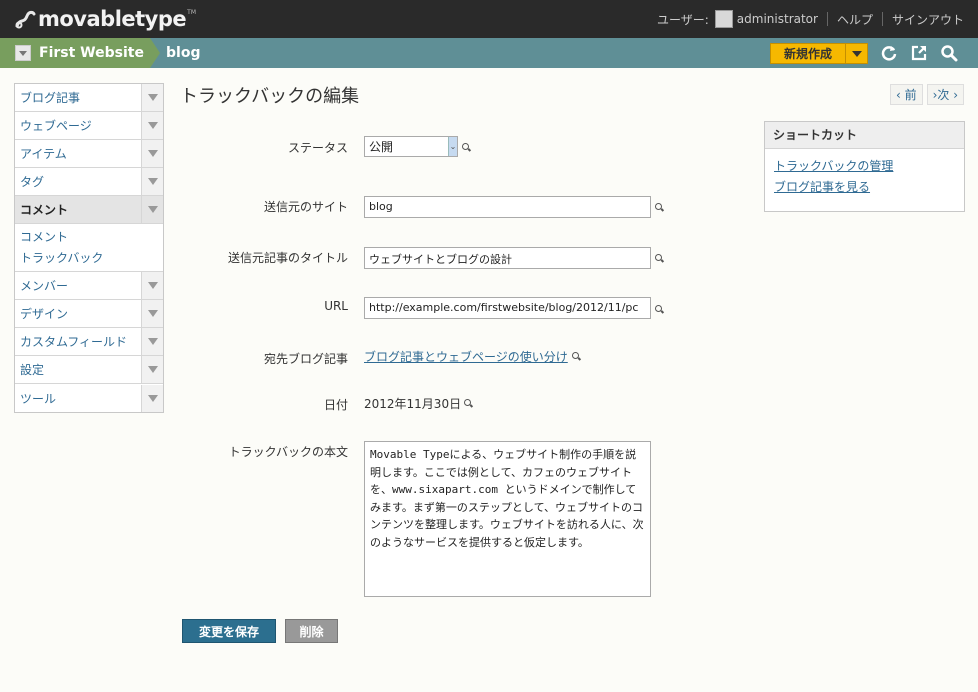 Image resolution: width=978 pixels, height=692 pixels. I want to click on sidebar-item-label: メンバー, so click(41, 285).